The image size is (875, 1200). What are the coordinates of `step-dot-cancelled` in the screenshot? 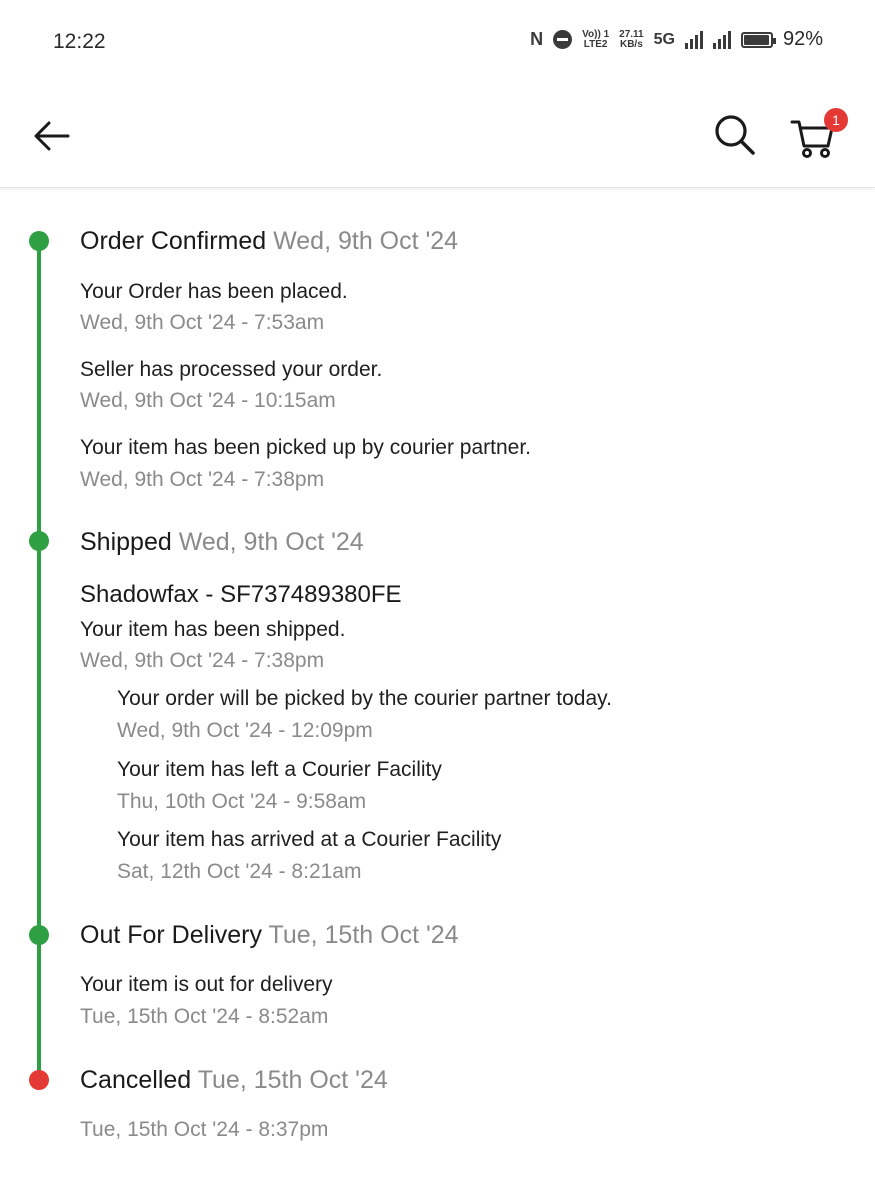 It's located at (39, 1080).